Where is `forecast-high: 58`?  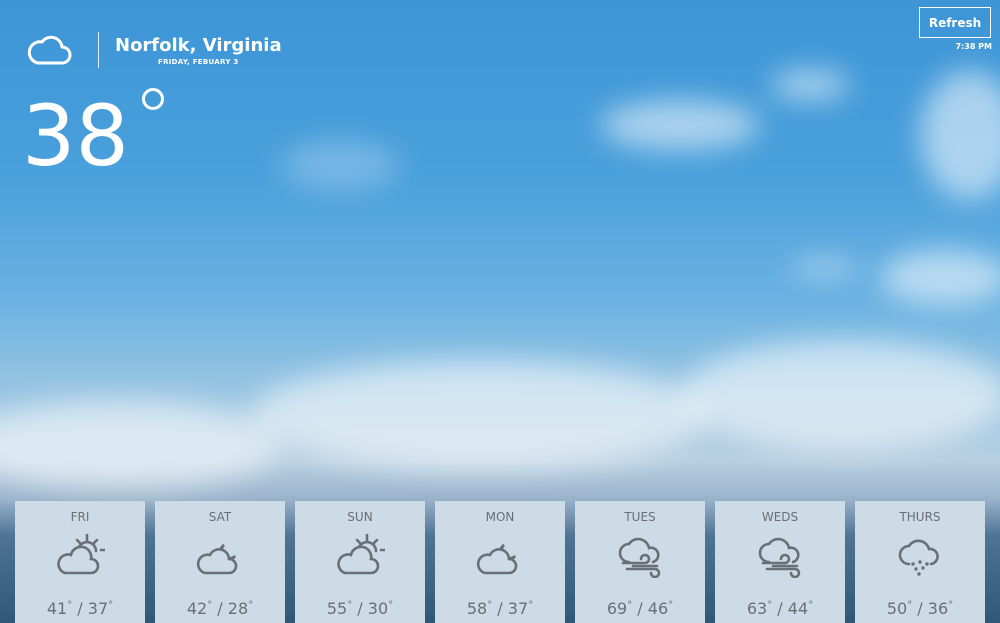
forecast-high: 58 is located at coordinates (477, 608).